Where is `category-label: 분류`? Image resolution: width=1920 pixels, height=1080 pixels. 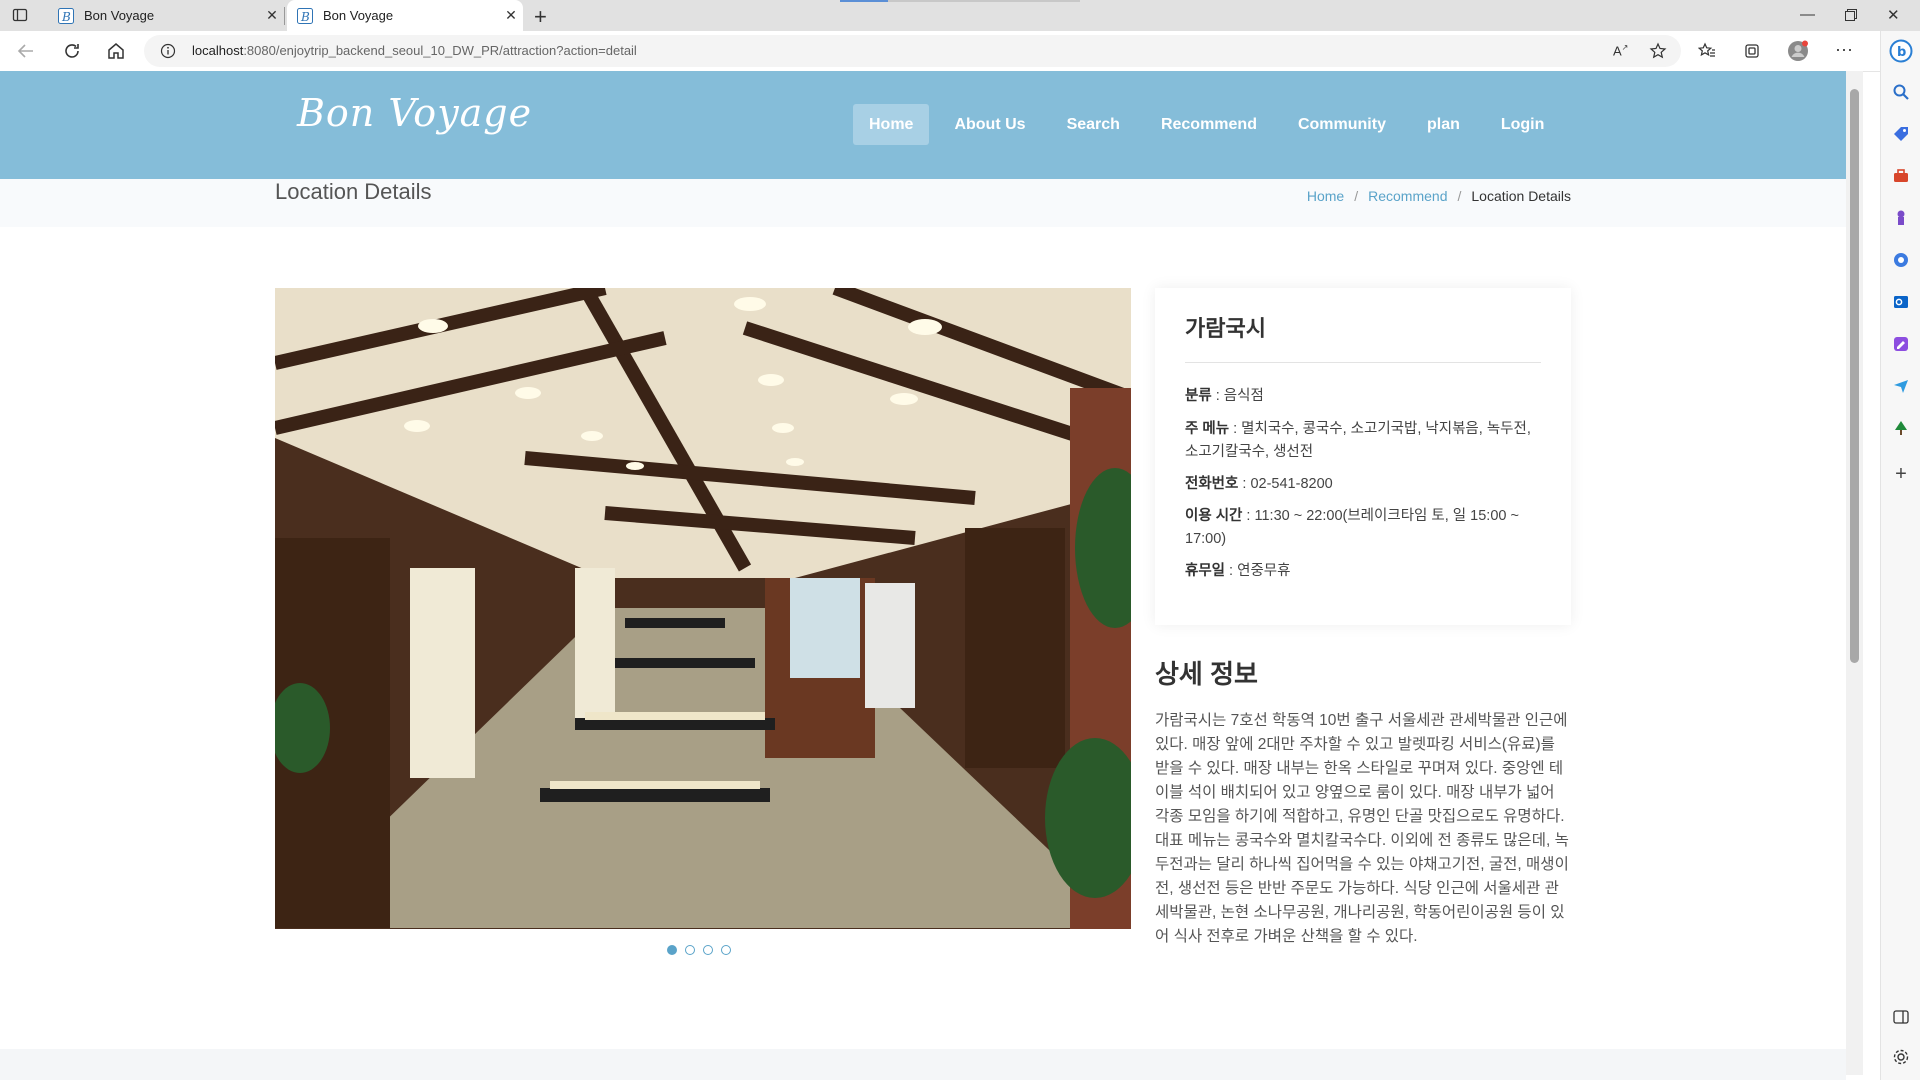
category-label: 분류 is located at coordinates (1198, 396).